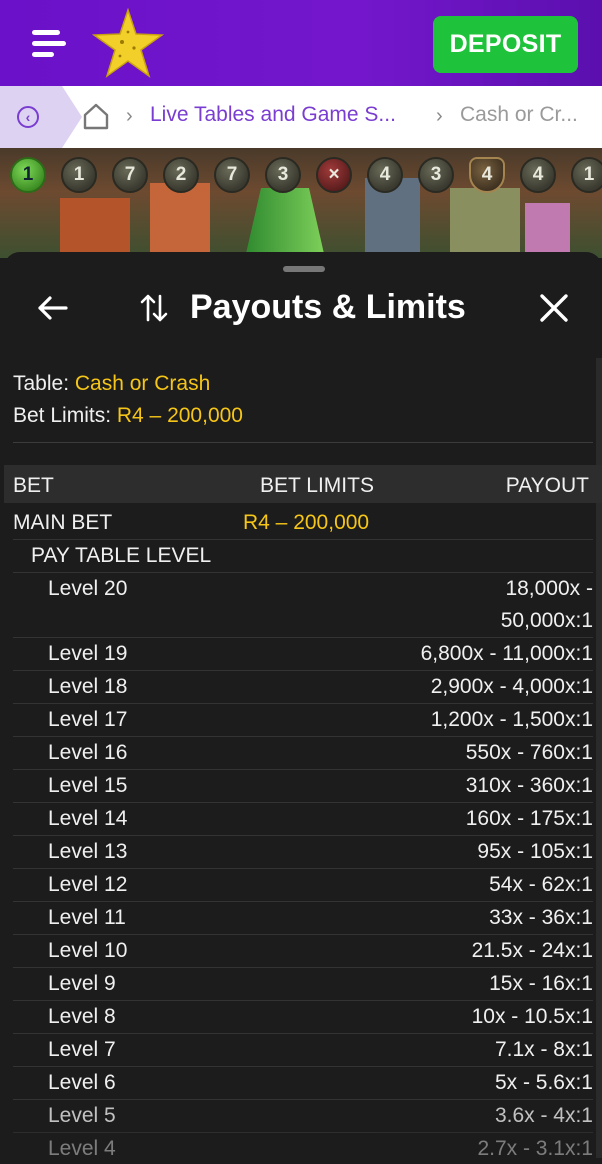  Describe the element at coordinates (82, 1082) in the screenshot. I see `level-name: Level 6` at that location.